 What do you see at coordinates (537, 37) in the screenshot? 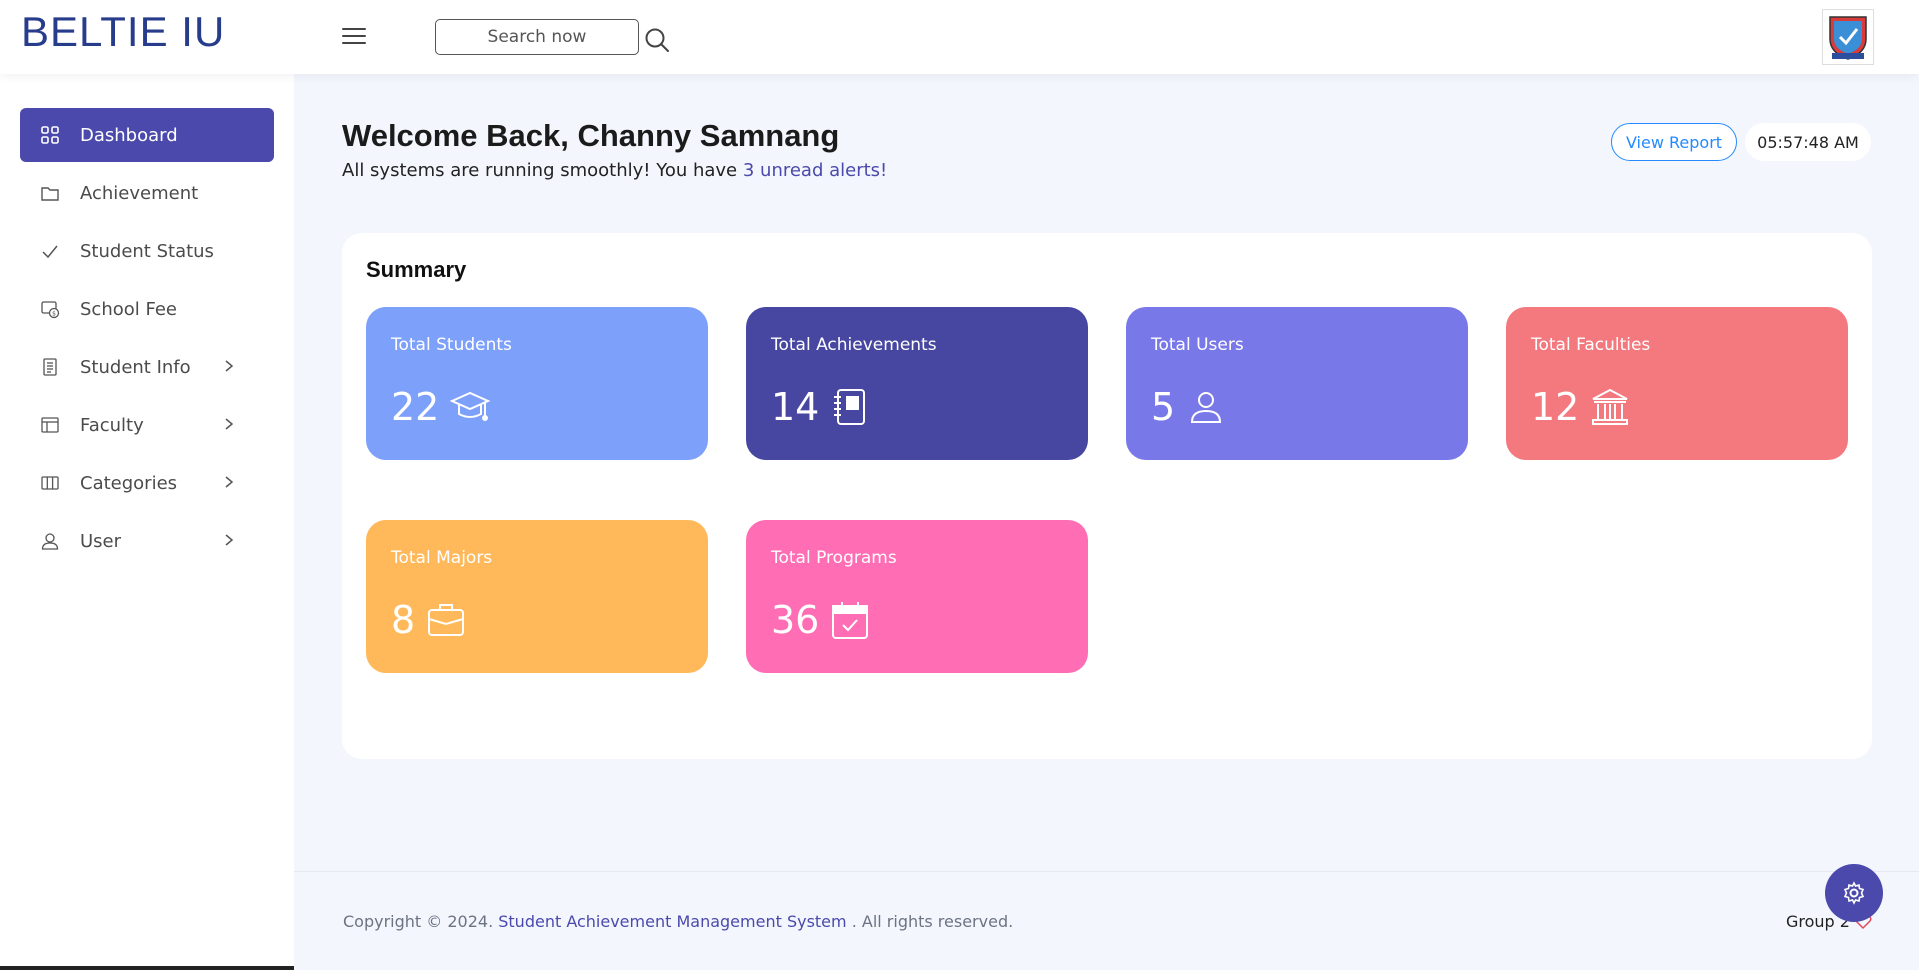
I see `search-input` at bounding box center [537, 37].